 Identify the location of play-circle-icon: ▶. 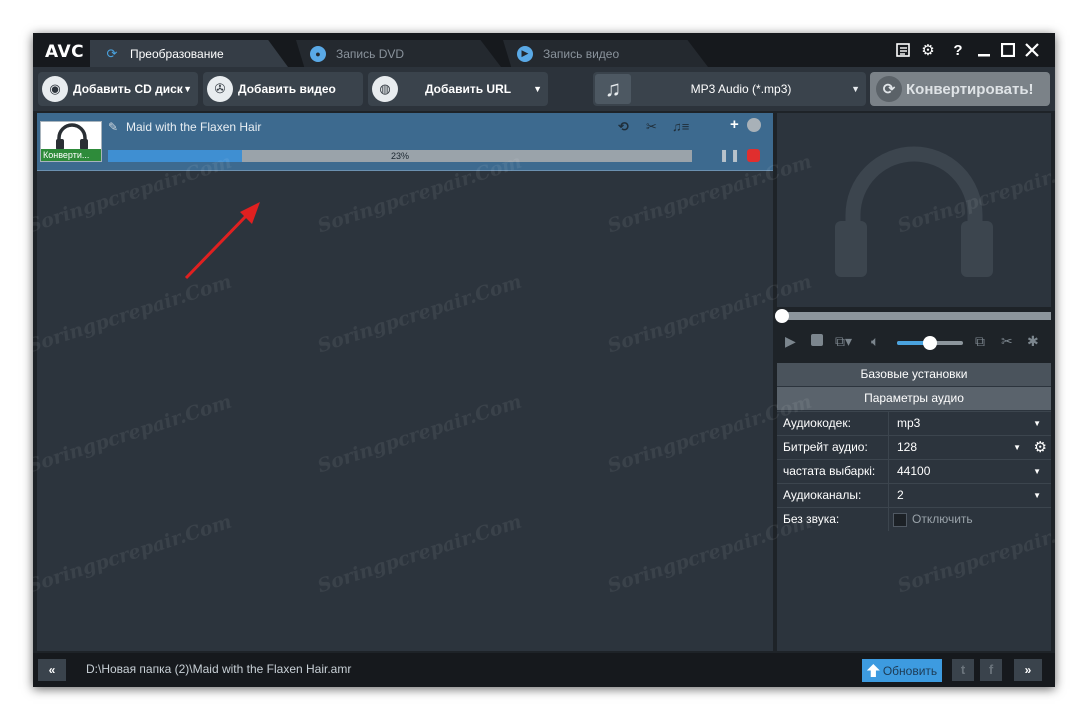
(525, 53).